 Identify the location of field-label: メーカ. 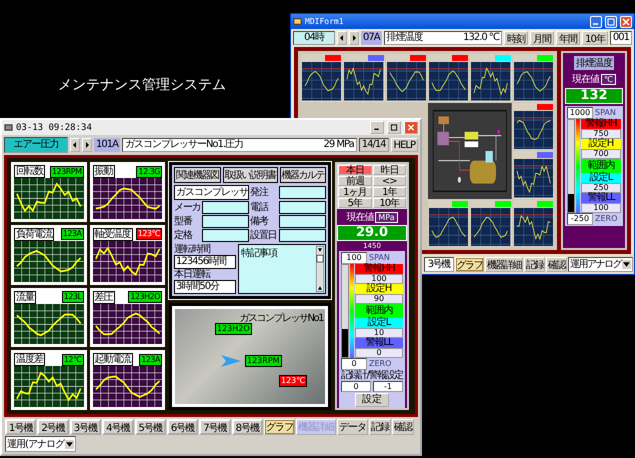
(187, 208).